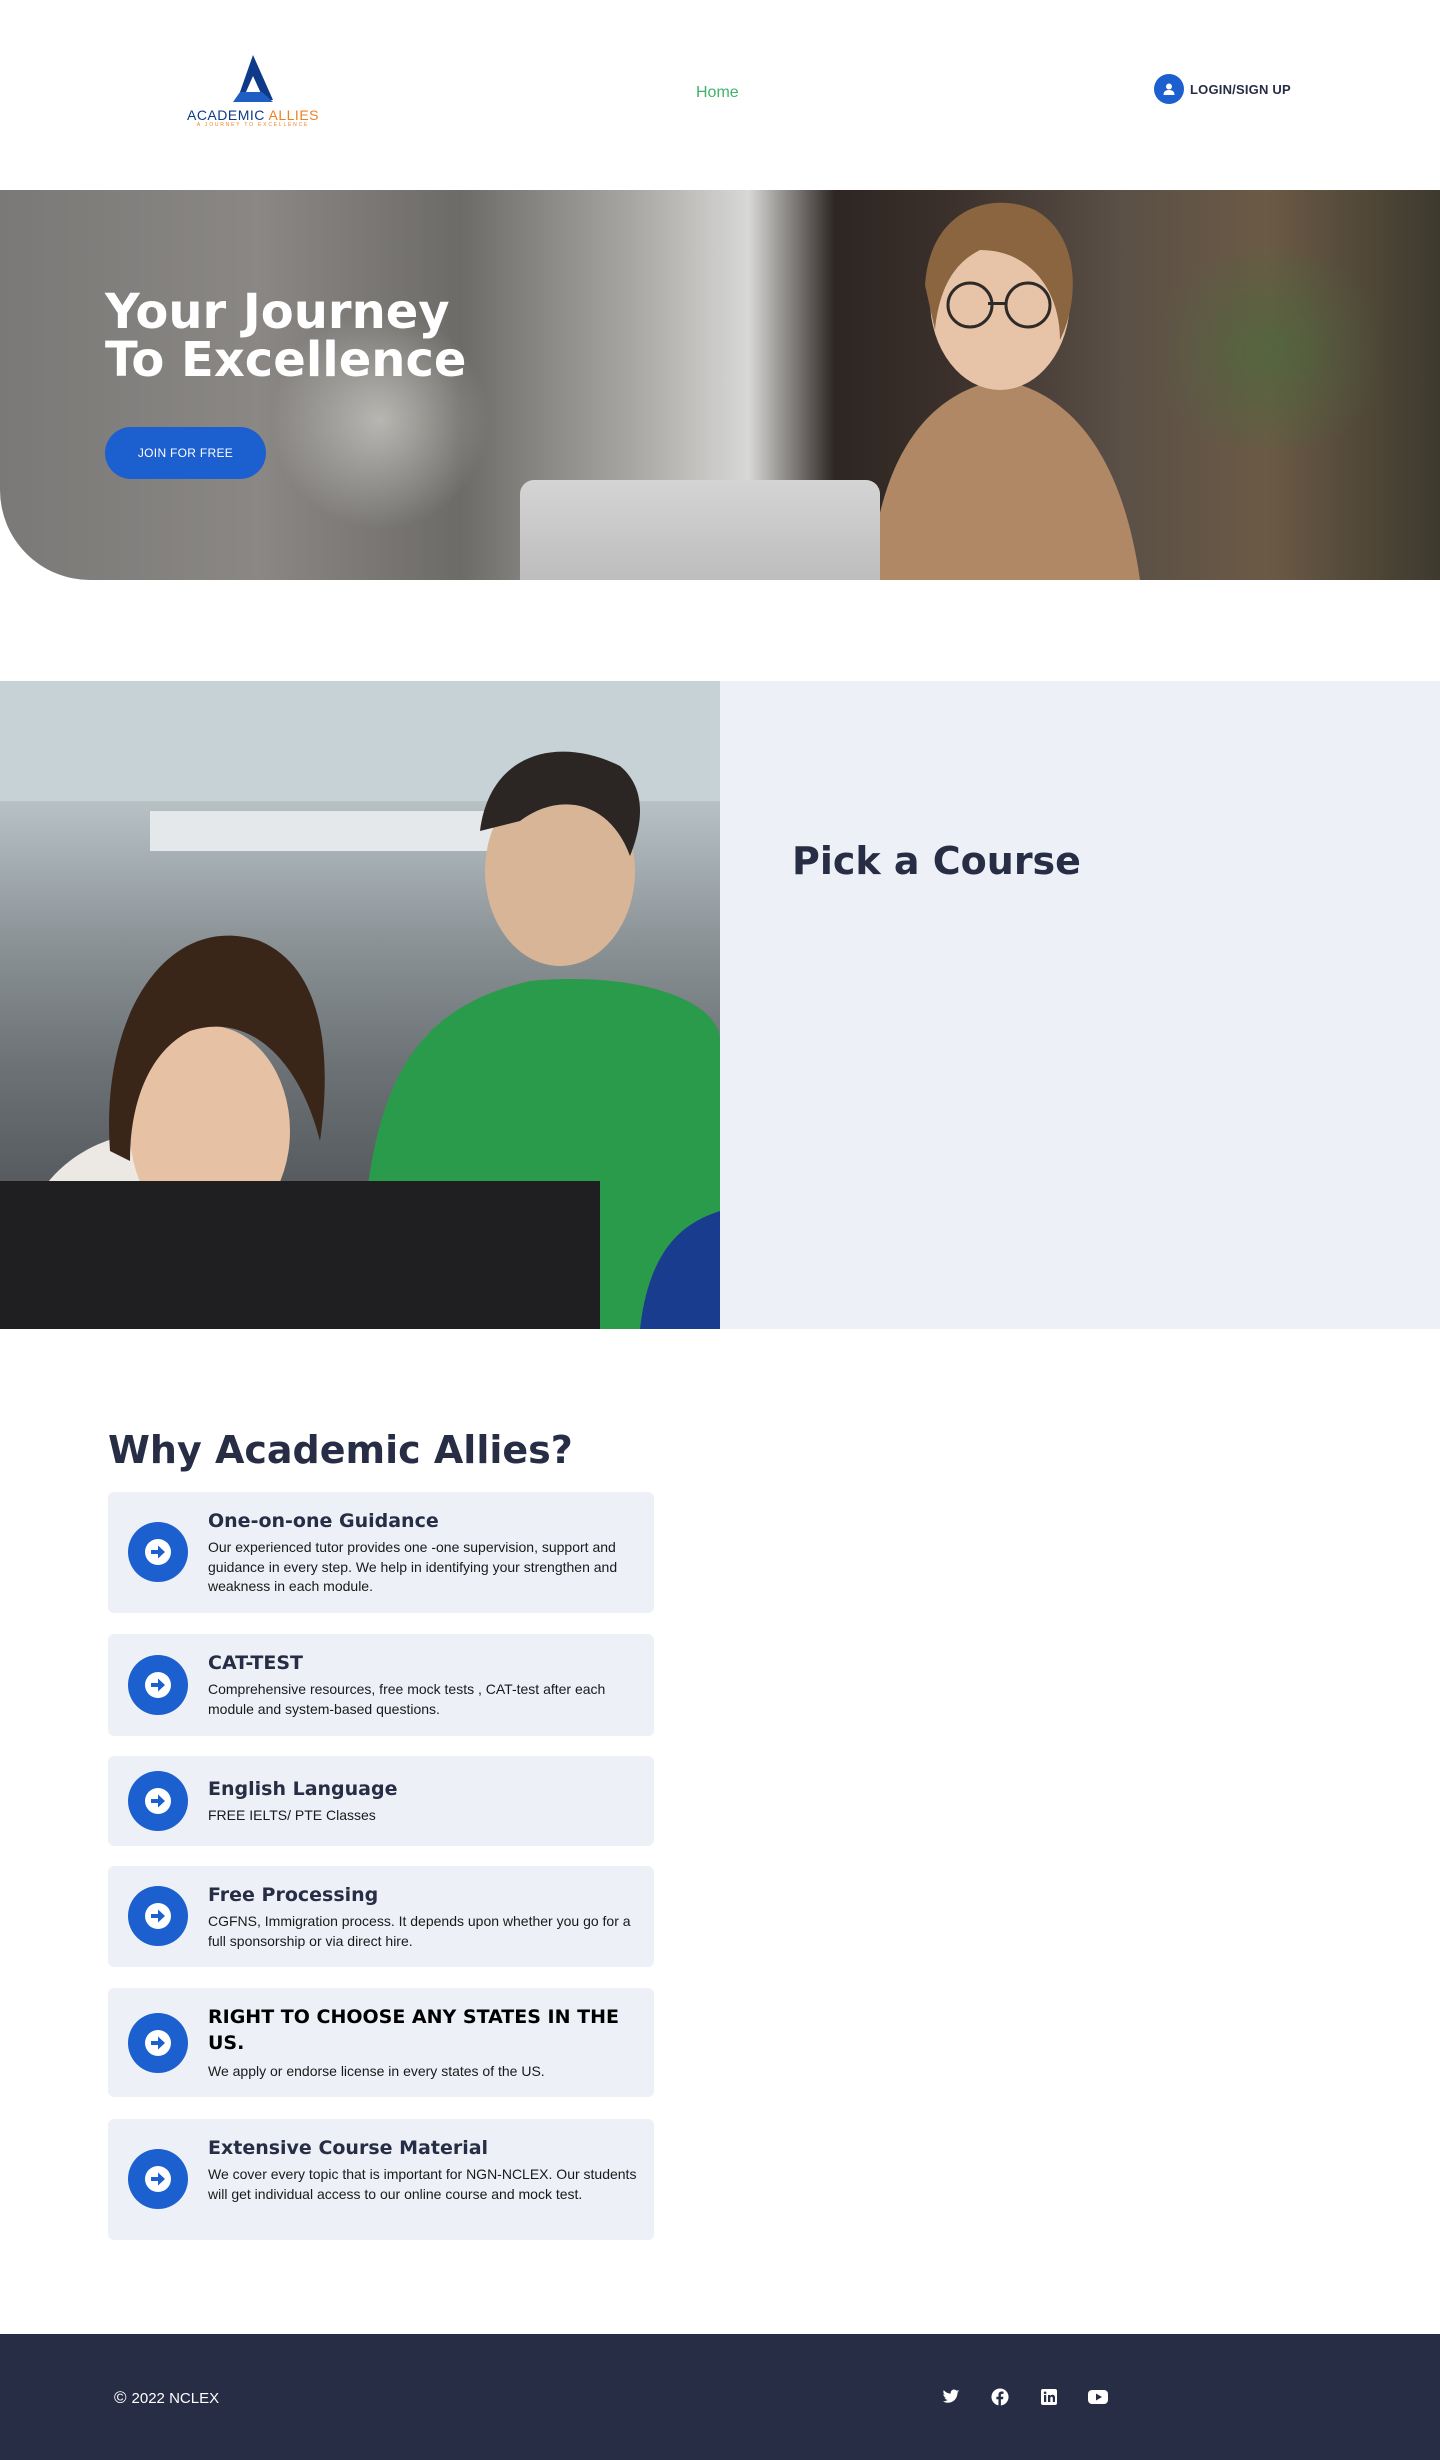  Describe the element at coordinates (340, 1450) in the screenshot. I see `why-section-title: Why Academic Allies?` at that location.